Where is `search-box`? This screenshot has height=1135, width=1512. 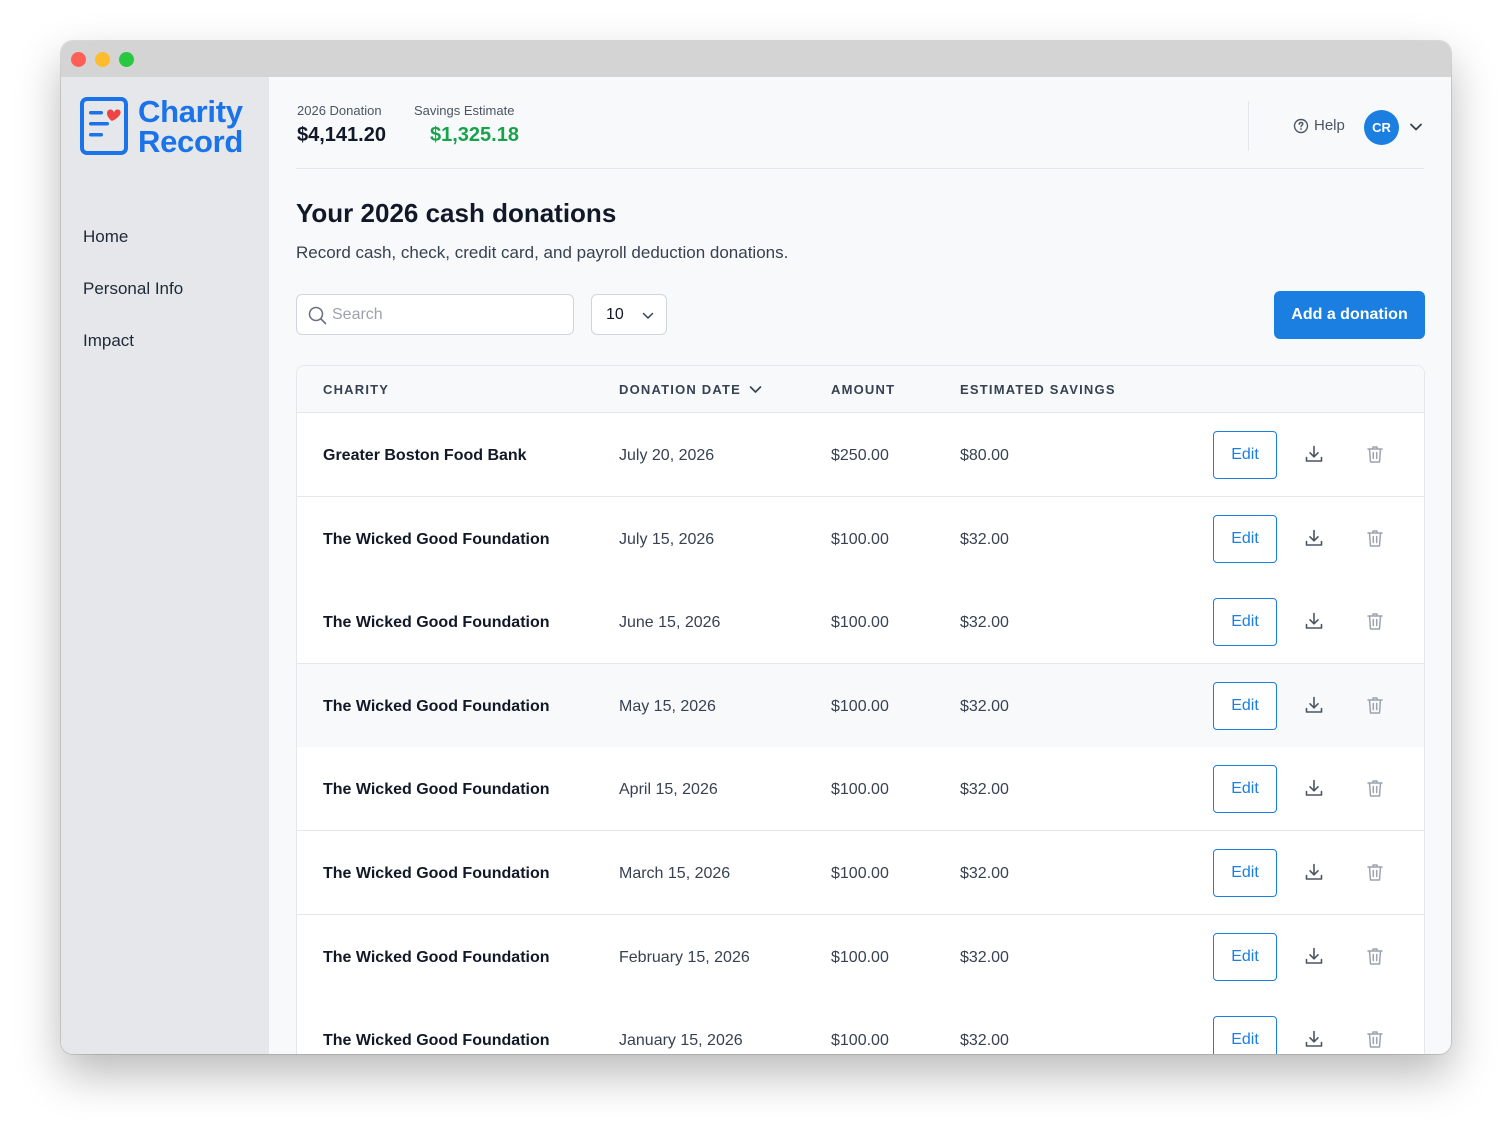
search-box is located at coordinates (435, 314).